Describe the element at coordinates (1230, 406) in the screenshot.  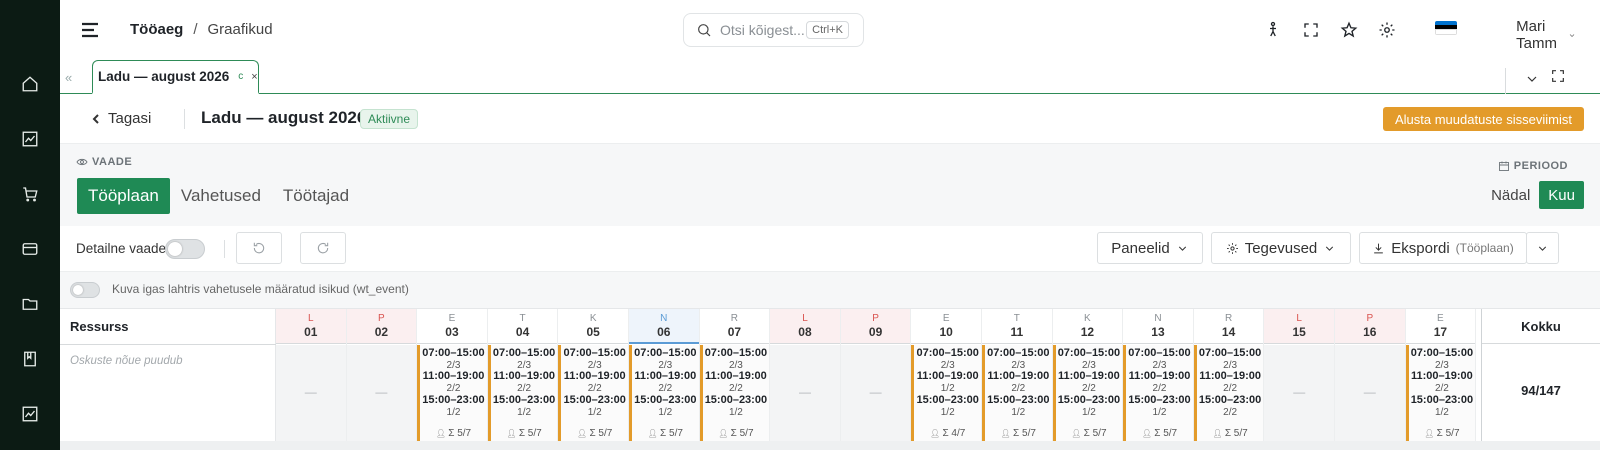
I see `shift-item: 15:00–23:00 2/2` at that location.